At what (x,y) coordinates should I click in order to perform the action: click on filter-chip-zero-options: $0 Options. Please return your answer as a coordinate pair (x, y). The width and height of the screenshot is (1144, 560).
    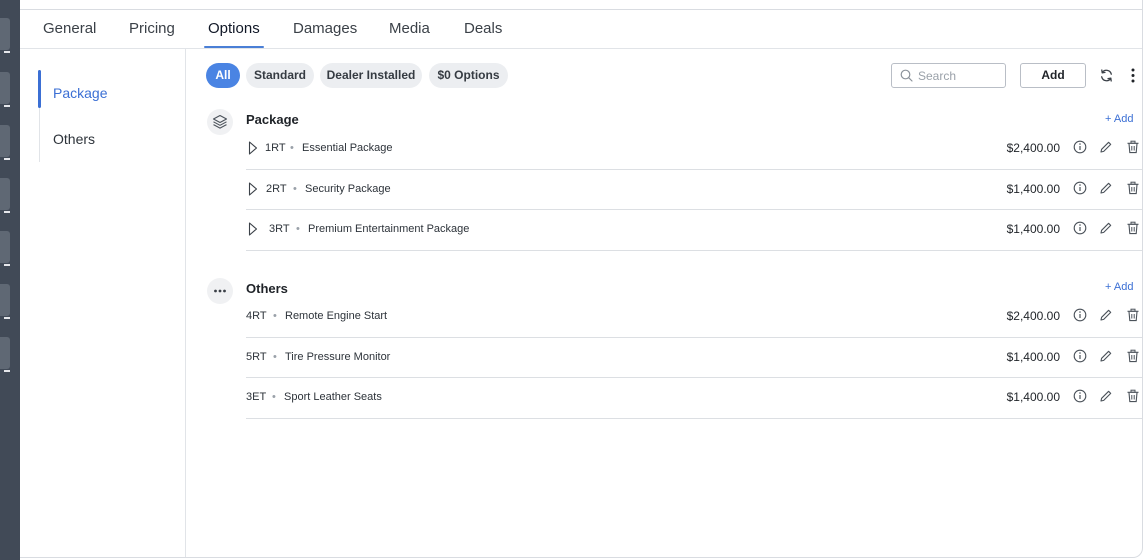
    Looking at the image, I should click on (468, 75).